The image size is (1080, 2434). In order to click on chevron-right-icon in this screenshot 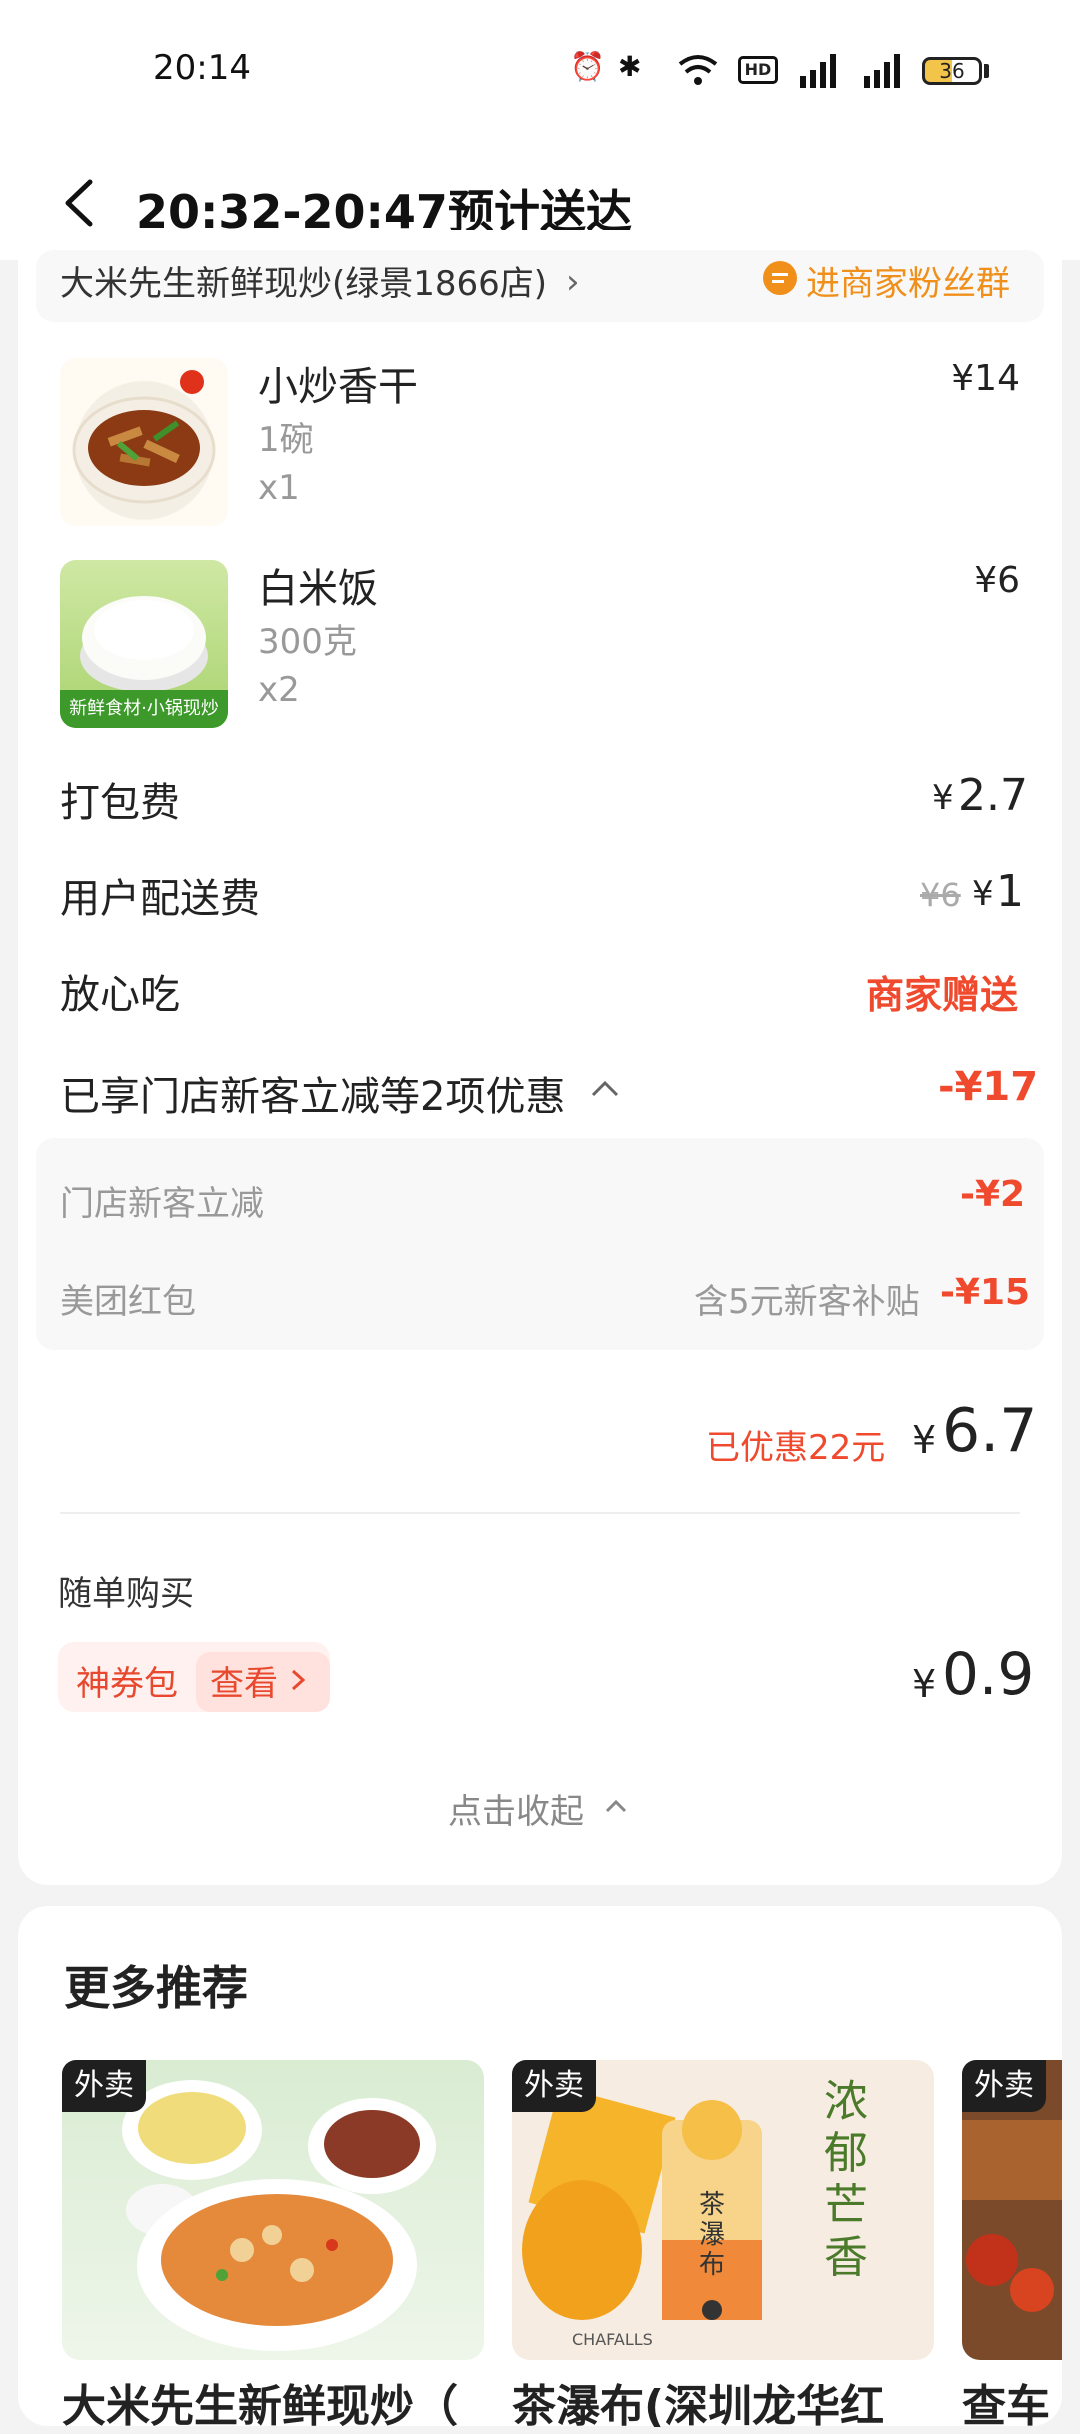, I will do `click(298, 1680)`.